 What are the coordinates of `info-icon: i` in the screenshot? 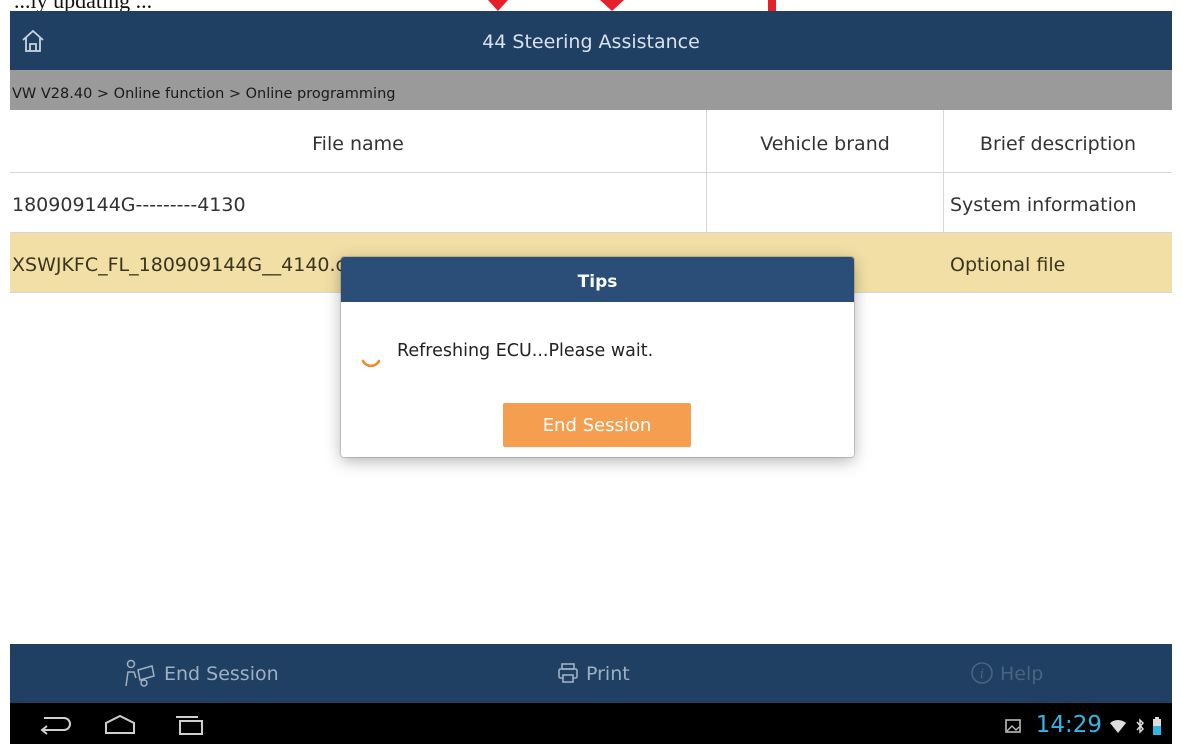 It's located at (982, 672).